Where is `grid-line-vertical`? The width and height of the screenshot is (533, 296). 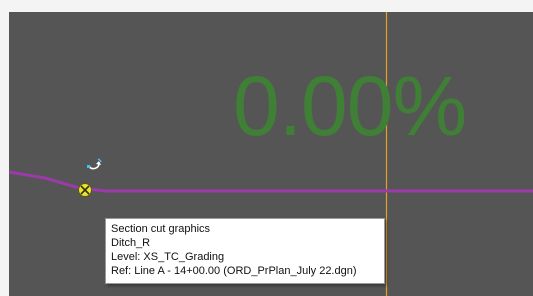 grid-line-vertical is located at coordinates (101, 154).